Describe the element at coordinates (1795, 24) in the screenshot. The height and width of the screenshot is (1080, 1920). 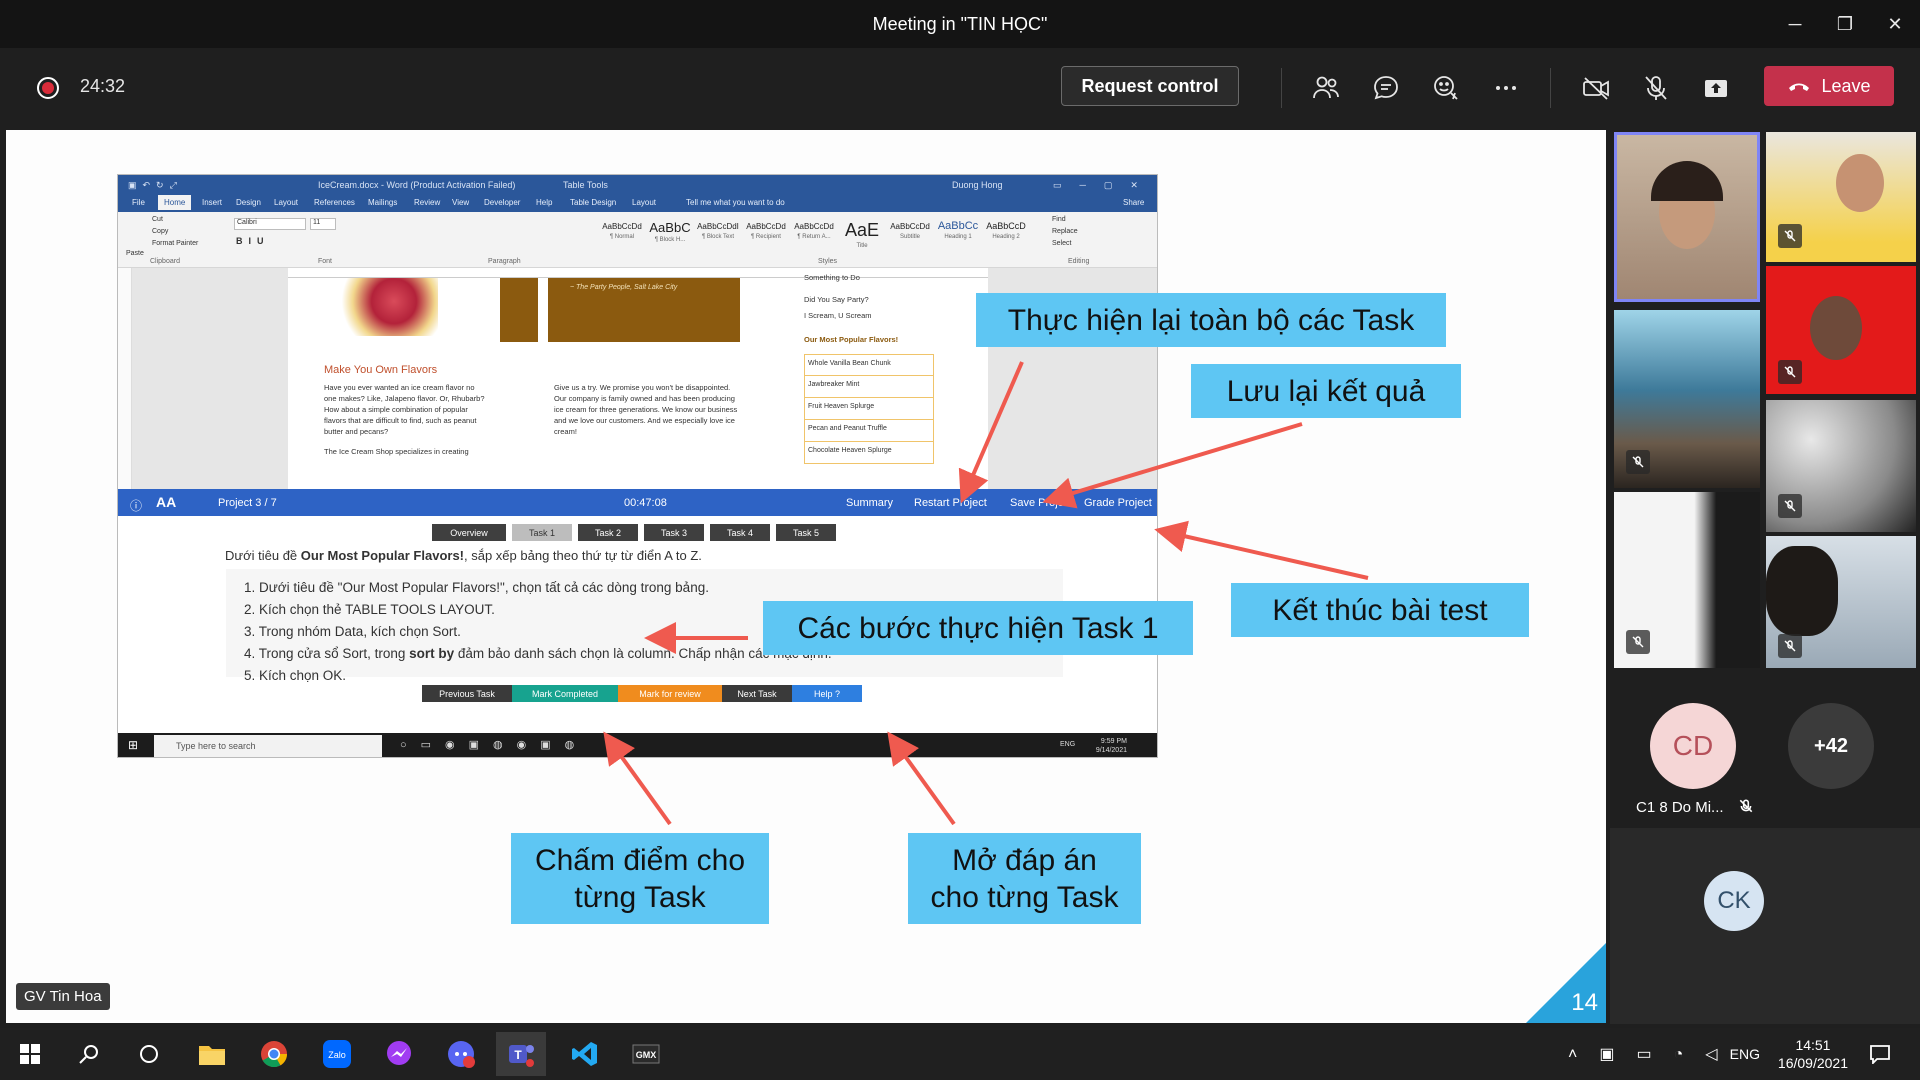
I see `minimize-button: ─` at that location.